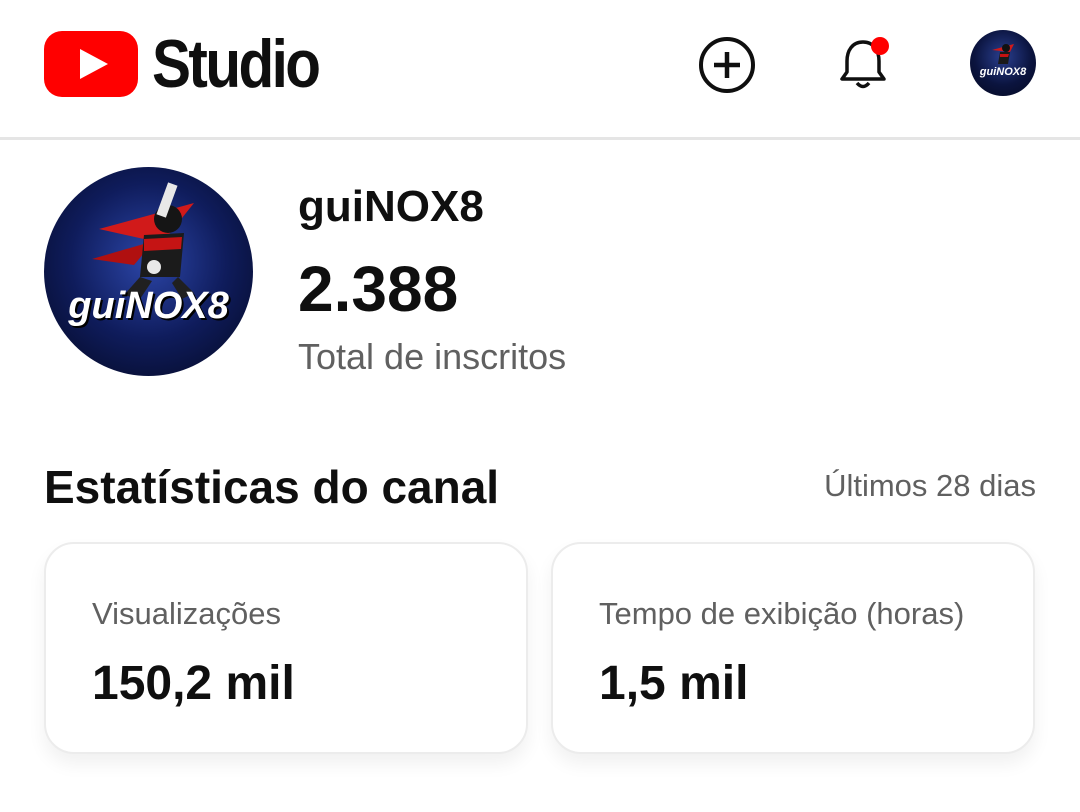 The width and height of the screenshot is (1080, 812). What do you see at coordinates (91, 64) in the screenshot?
I see `youtube-play-icon` at bounding box center [91, 64].